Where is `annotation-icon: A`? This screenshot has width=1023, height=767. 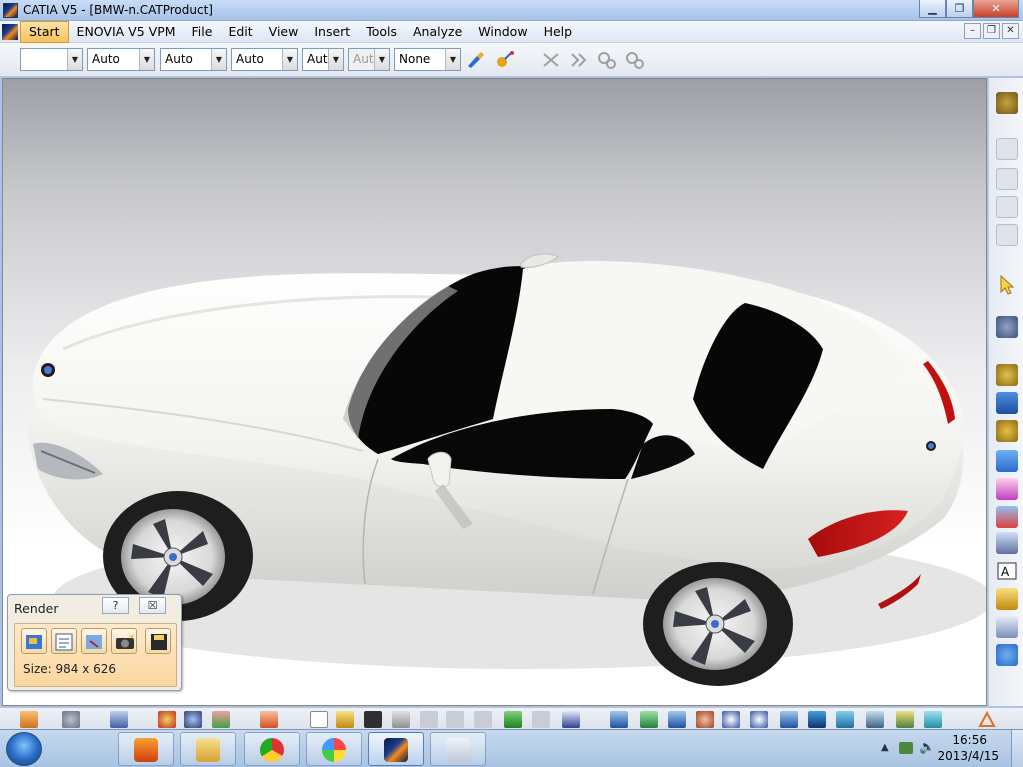 annotation-icon: A is located at coordinates (1007, 571).